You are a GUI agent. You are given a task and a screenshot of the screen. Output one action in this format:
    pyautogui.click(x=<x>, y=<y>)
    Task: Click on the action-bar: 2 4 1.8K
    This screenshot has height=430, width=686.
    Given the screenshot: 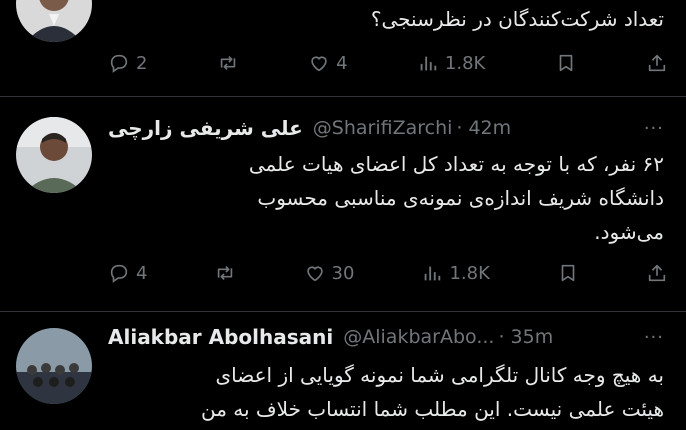 What is the action you would take?
    pyautogui.click(x=388, y=63)
    